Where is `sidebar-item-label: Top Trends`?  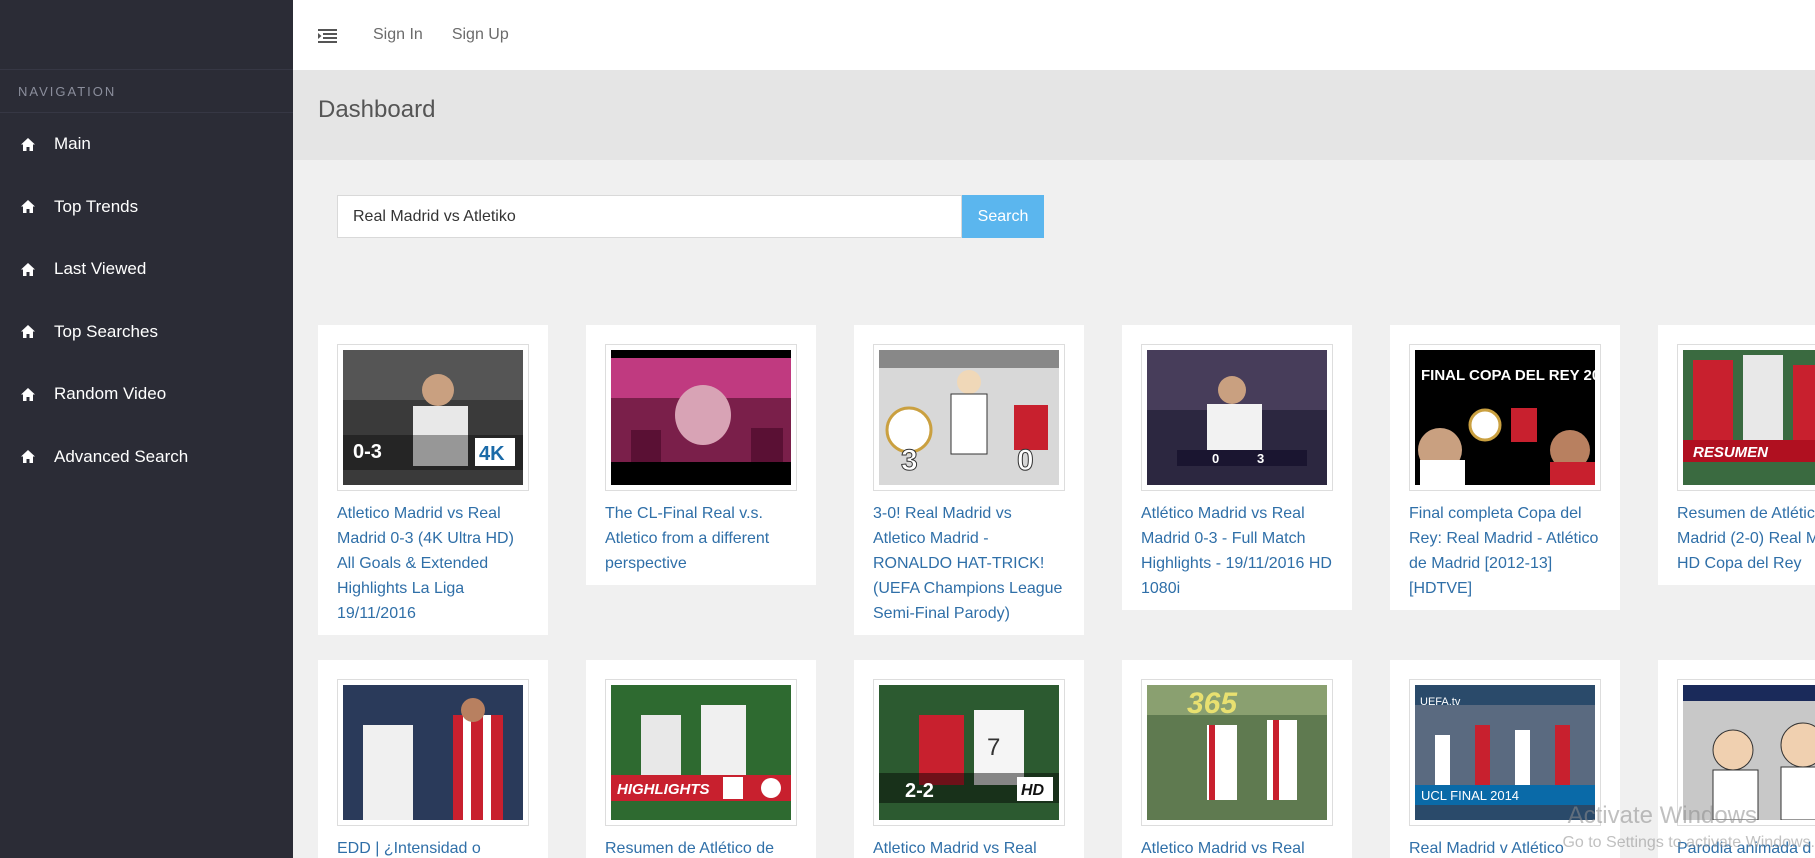
sidebar-item-label: Top Trends is located at coordinates (96, 206).